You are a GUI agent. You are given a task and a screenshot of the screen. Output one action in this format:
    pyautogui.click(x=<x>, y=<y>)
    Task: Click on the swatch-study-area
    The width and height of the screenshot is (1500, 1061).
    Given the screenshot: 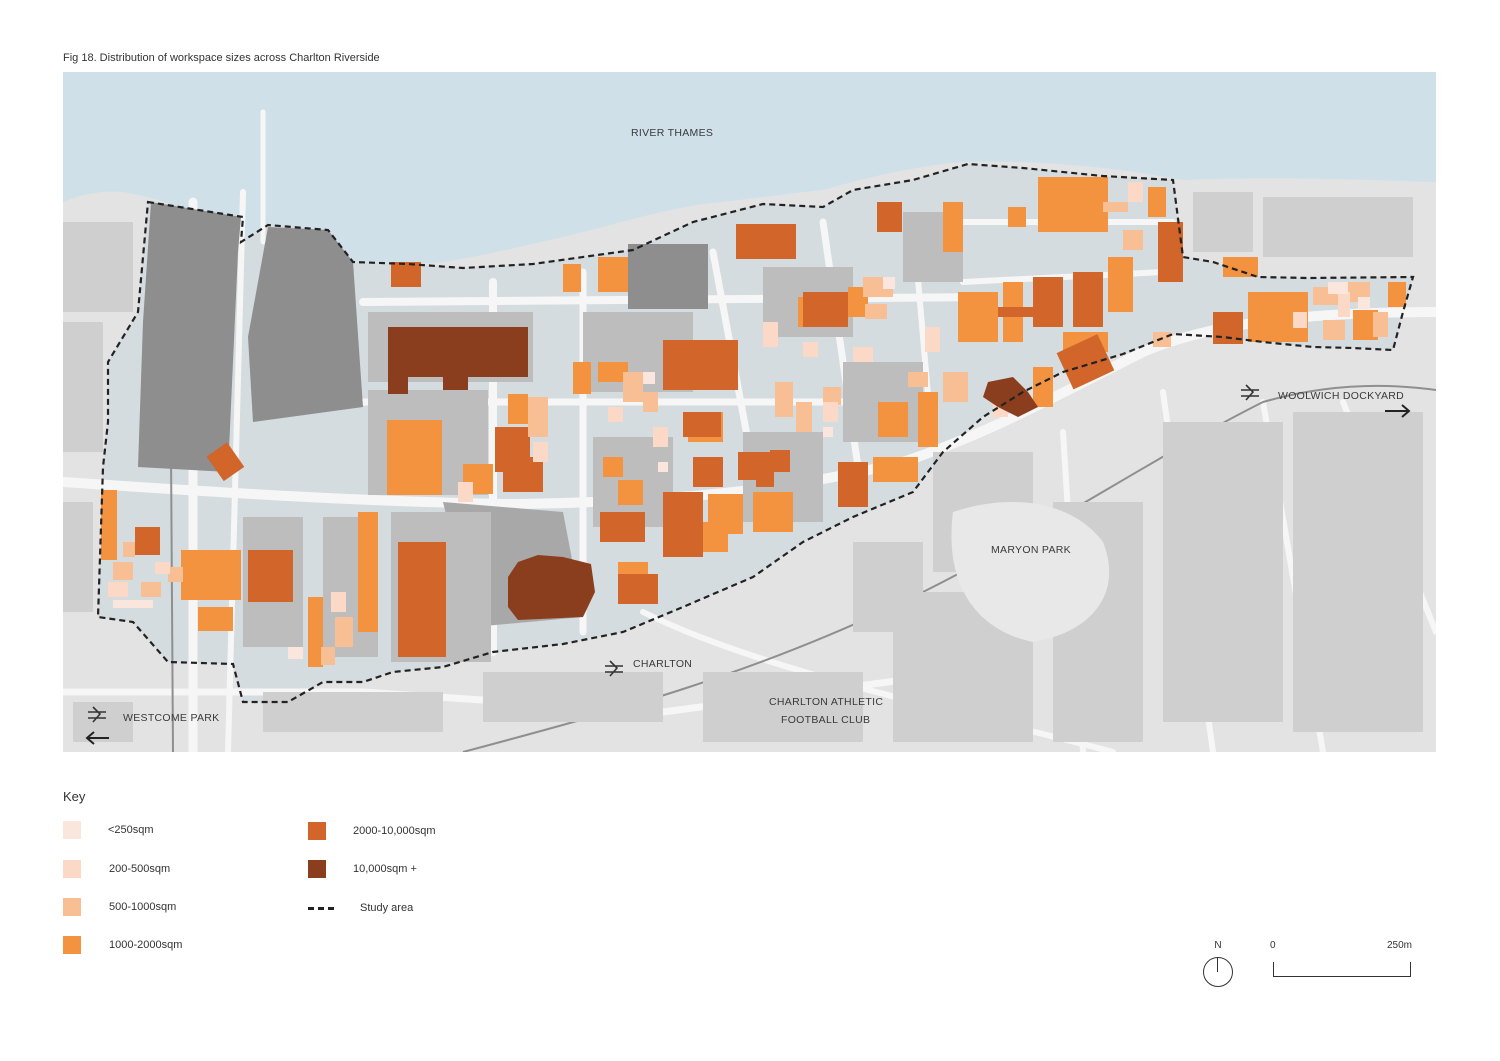 What is the action you would take?
    pyautogui.click(x=321, y=908)
    